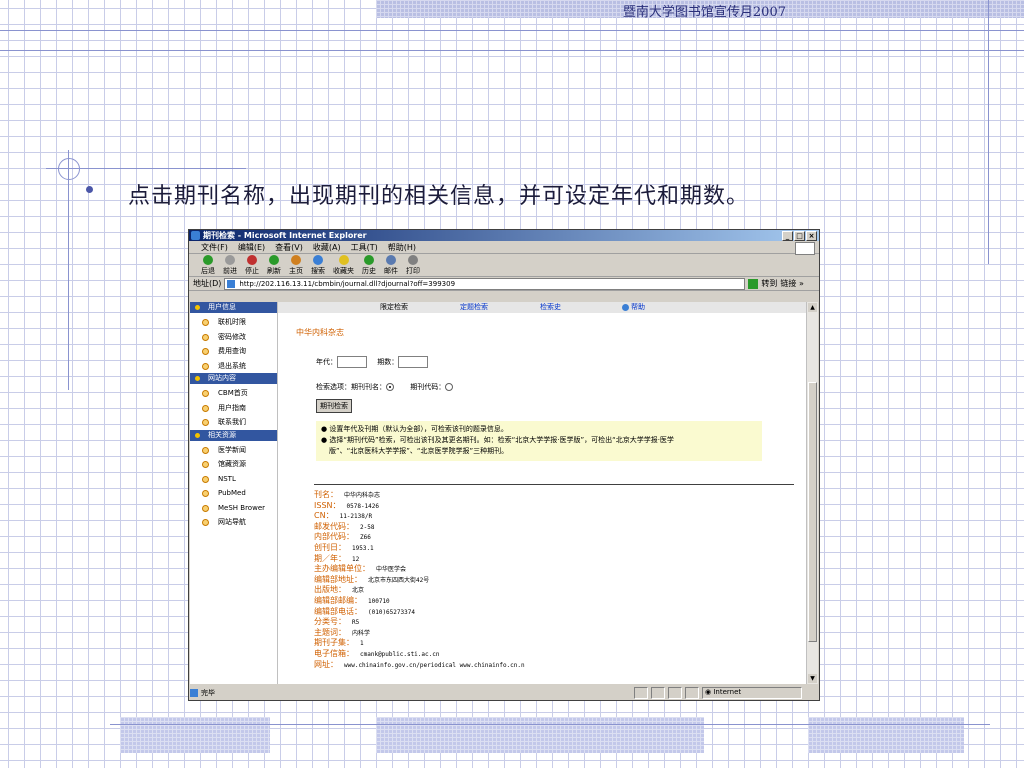 This screenshot has width=1024, height=768. I want to click on toolbar-button-forward: 前进, so click(230, 265).